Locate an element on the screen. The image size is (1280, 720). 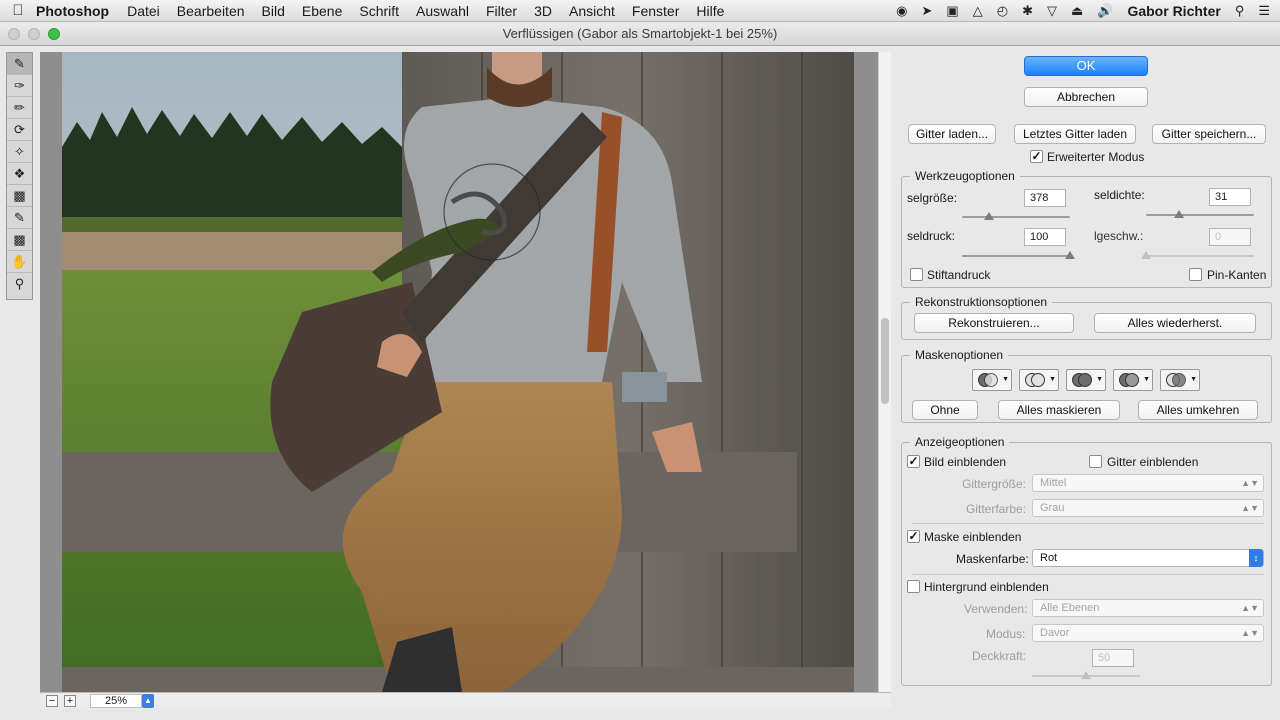
show-mask-label: Maske einblenden is located at coordinates (973, 537).